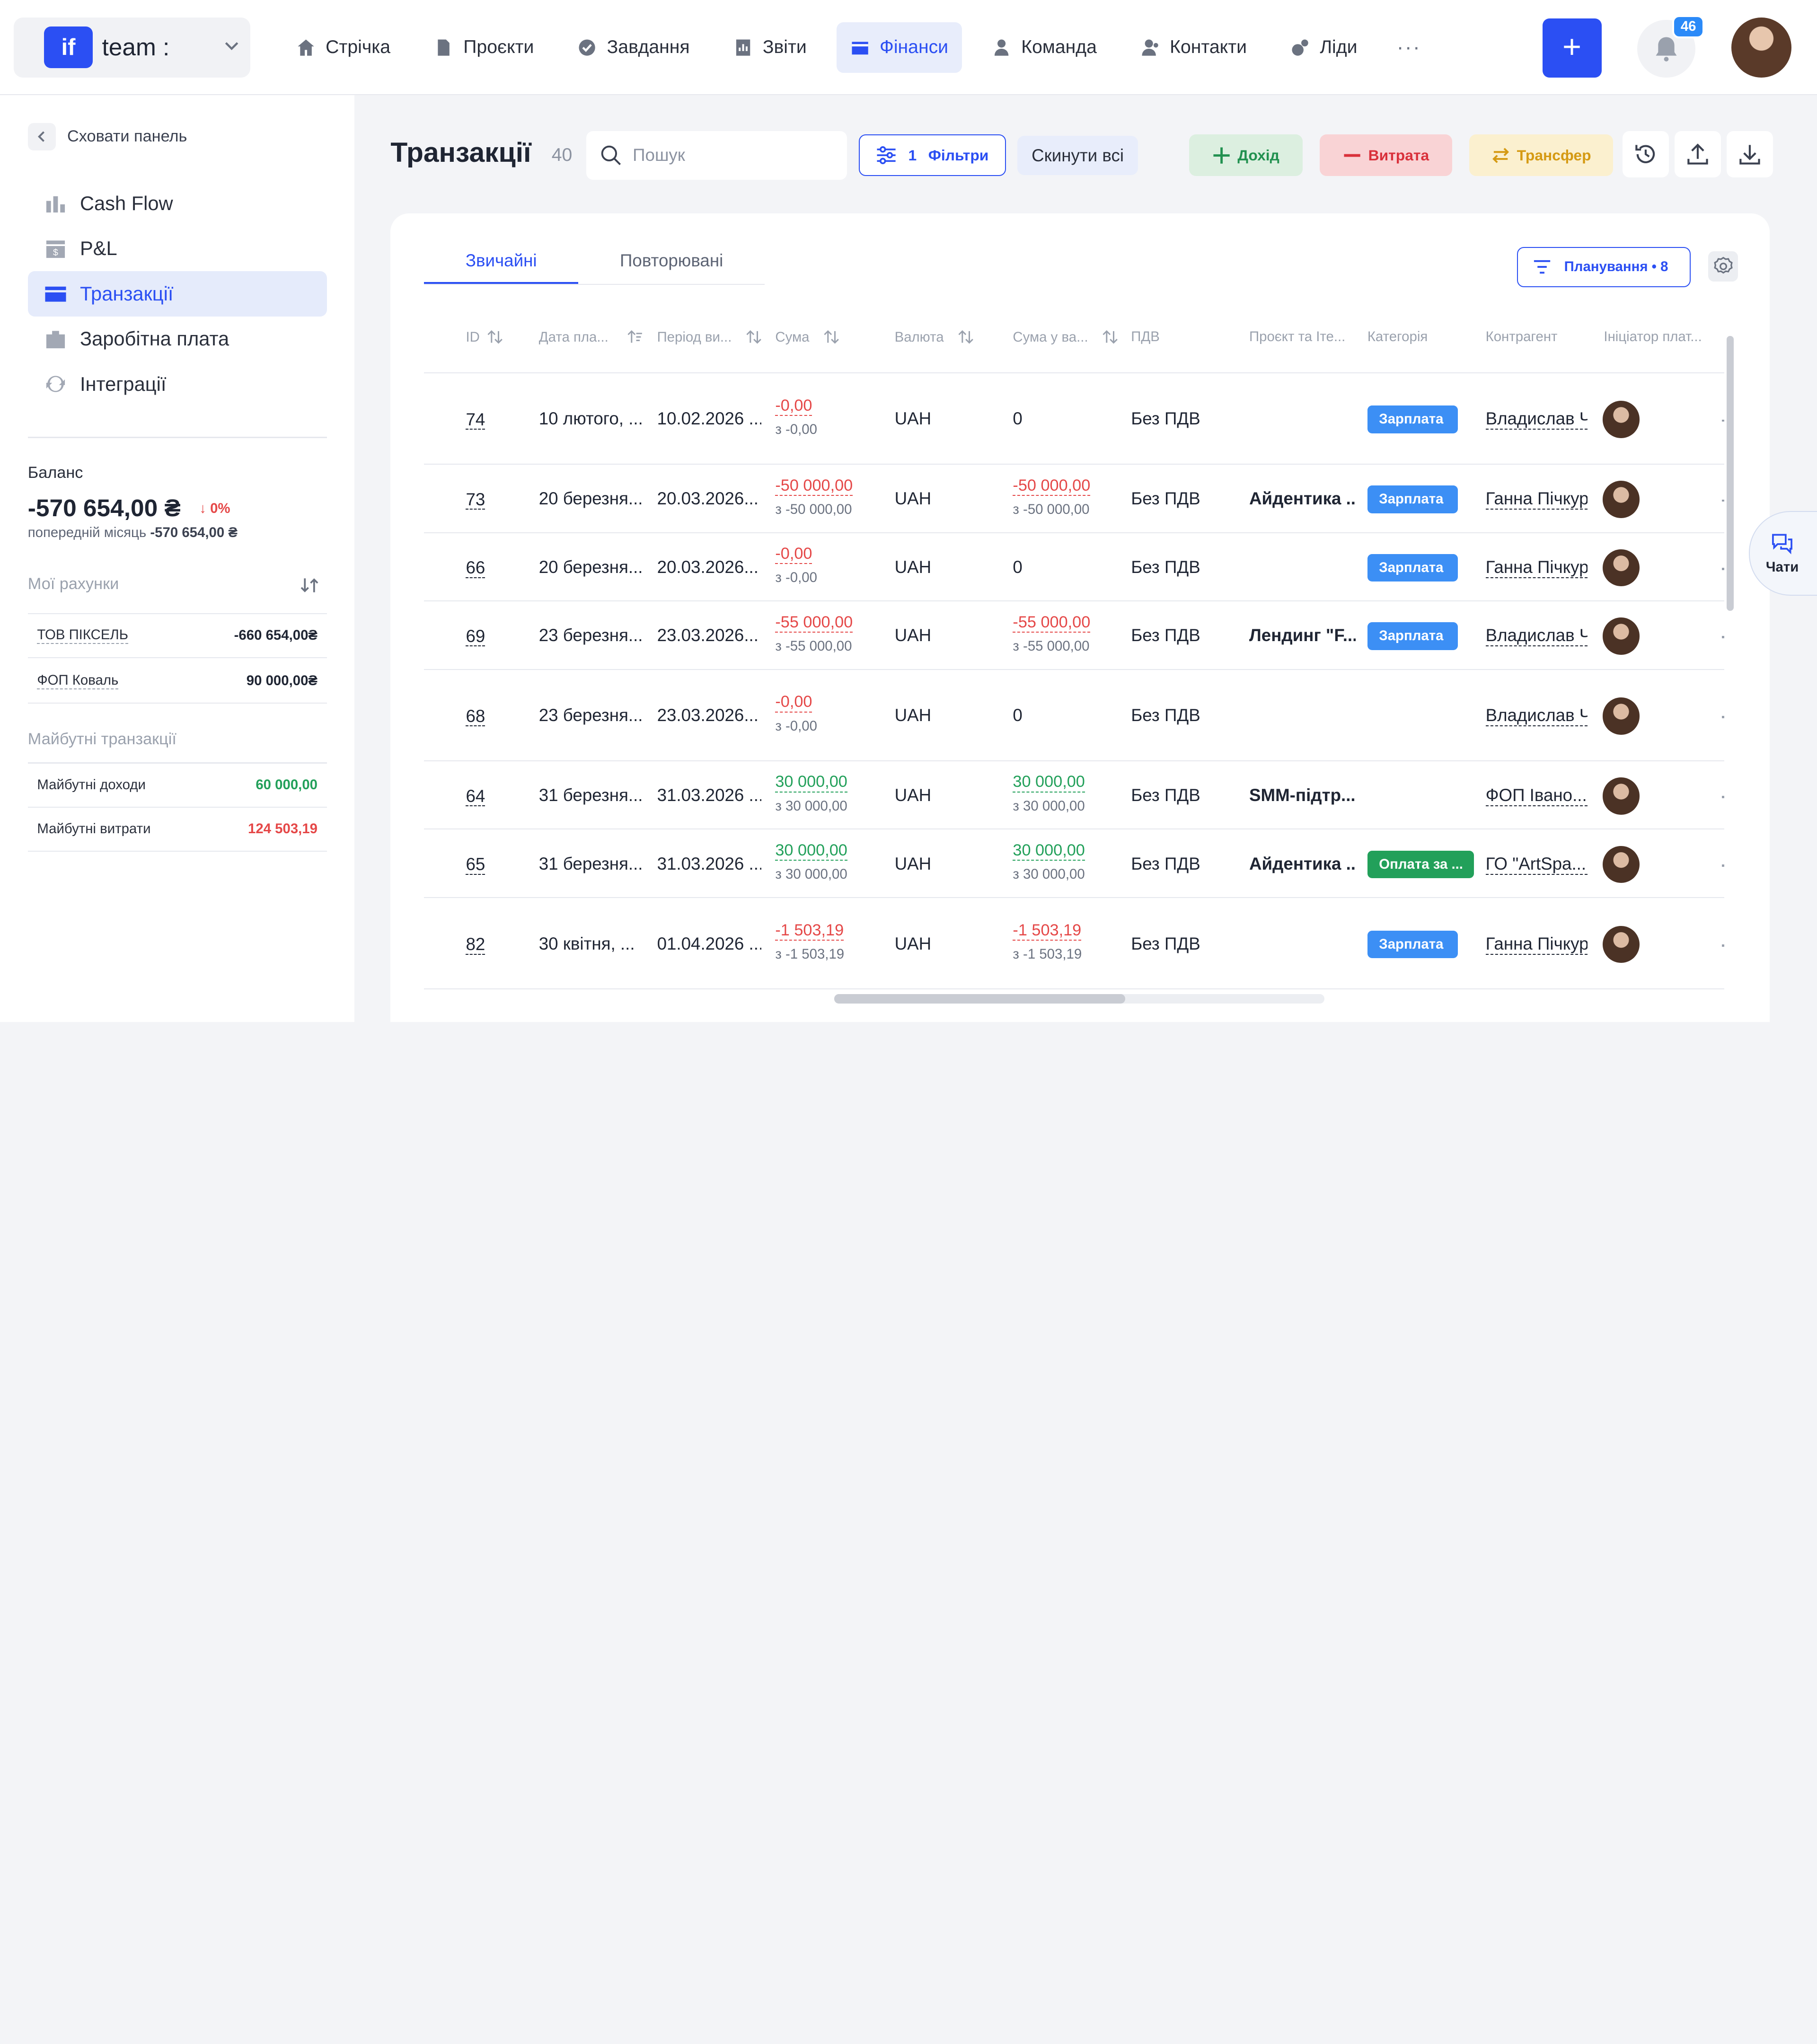 The width and height of the screenshot is (1817, 2044). What do you see at coordinates (1052, 486) in the screenshot?
I see `amount-currency-value: -50 000,00` at bounding box center [1052, 486].